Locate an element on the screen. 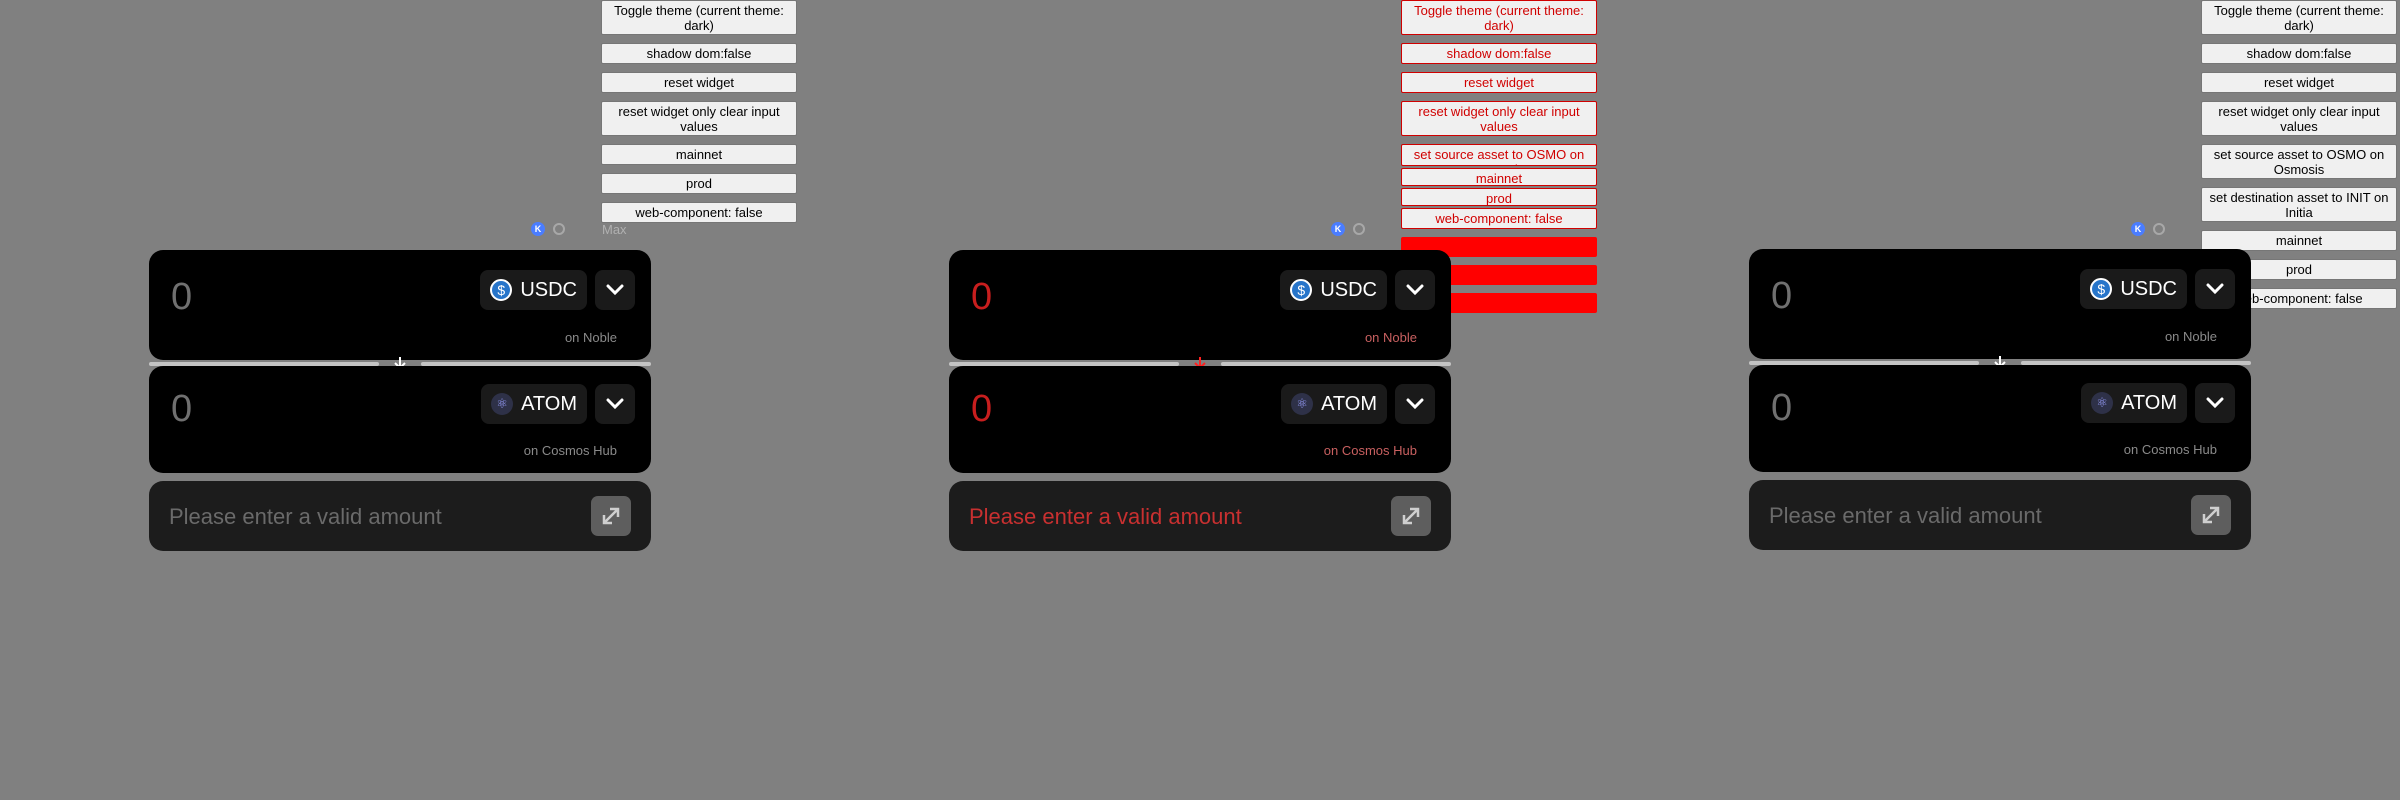  max-label: Max is located at coordinates (614, 229).